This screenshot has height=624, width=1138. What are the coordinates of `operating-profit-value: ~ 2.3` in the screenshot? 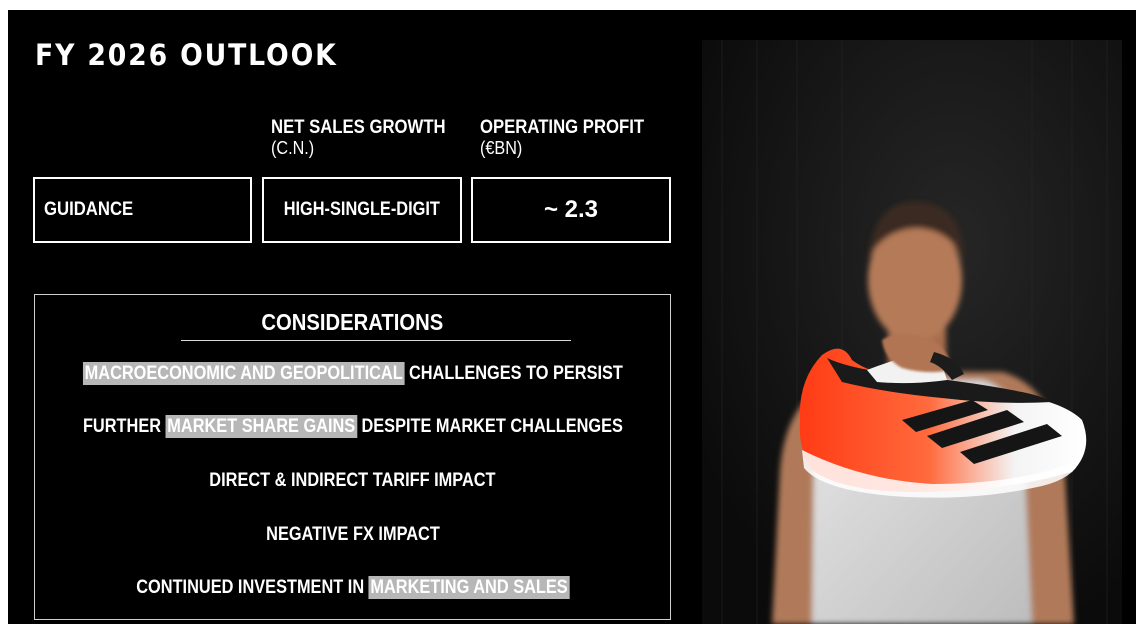 It's located at (571, 209).